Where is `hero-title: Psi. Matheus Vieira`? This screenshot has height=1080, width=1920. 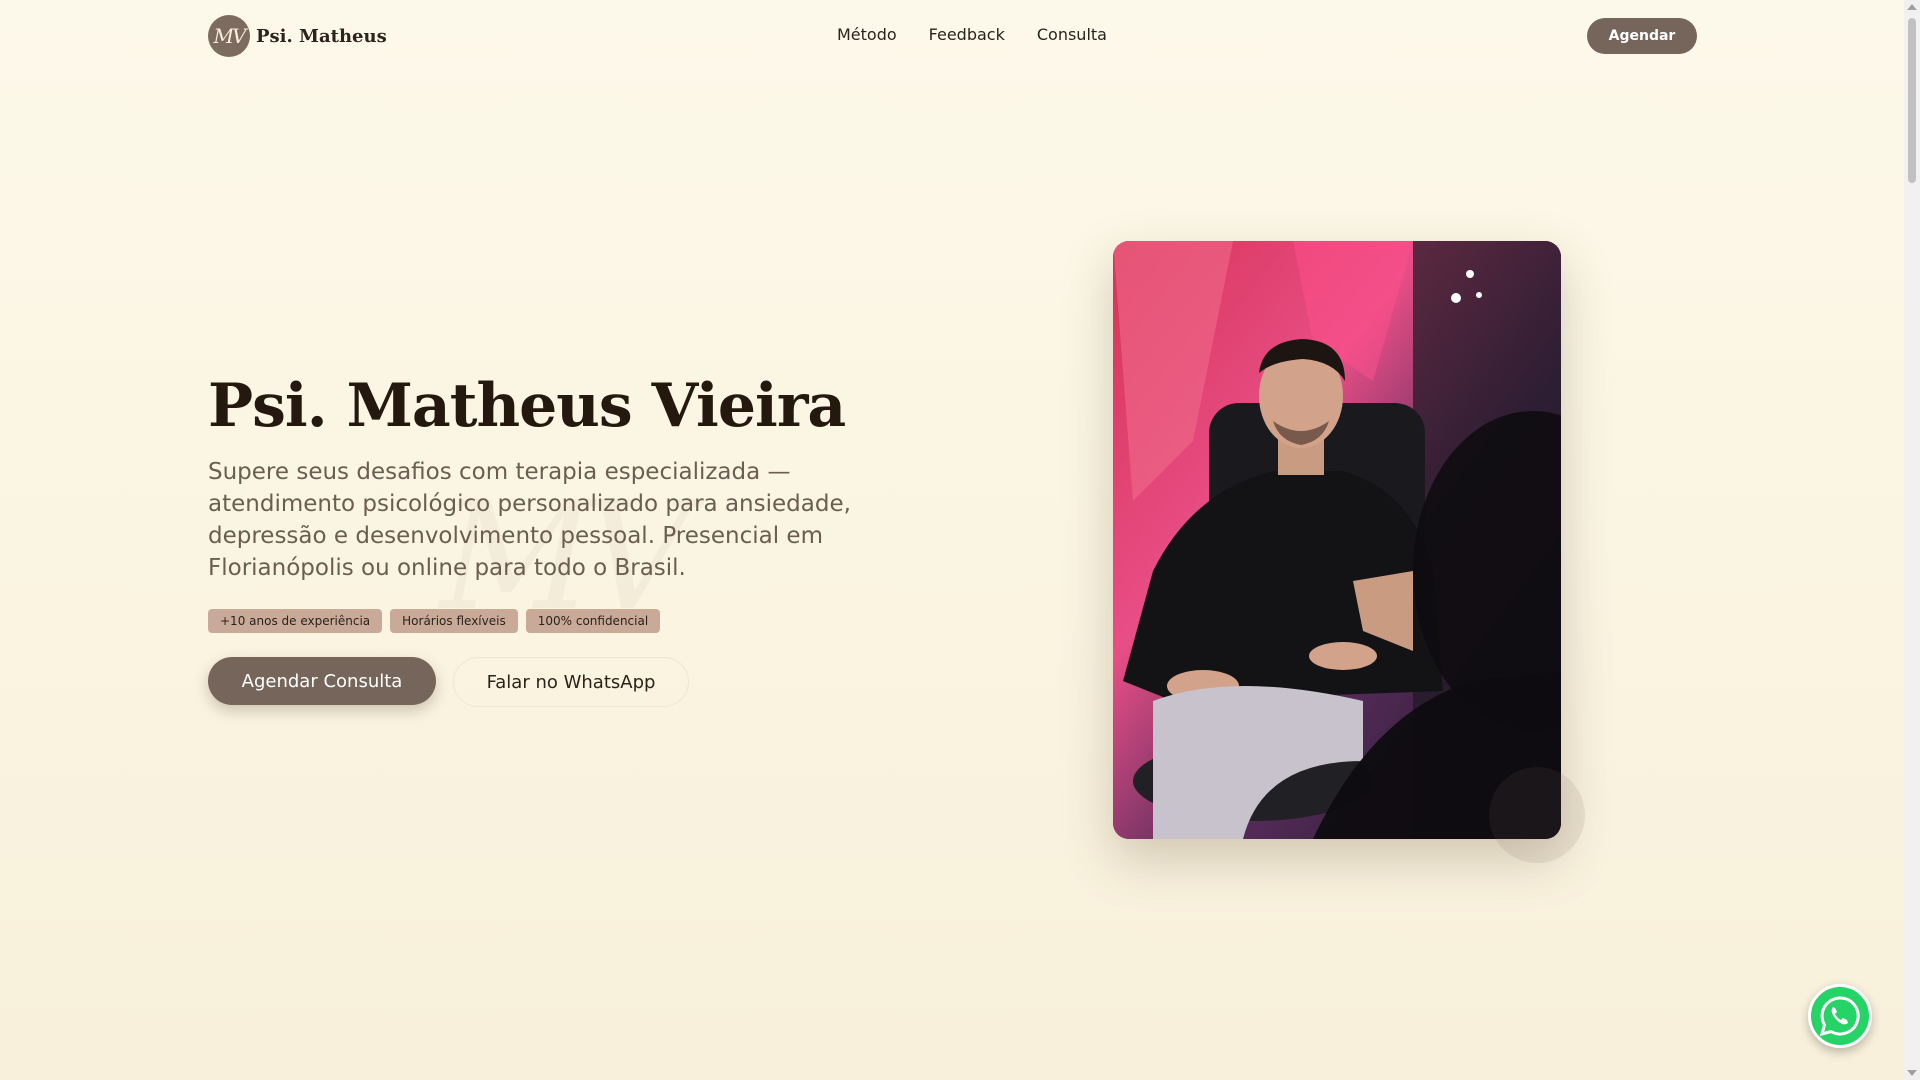
hero-title: Psi. Matheus Vieira is located at coordinates (527, 406).